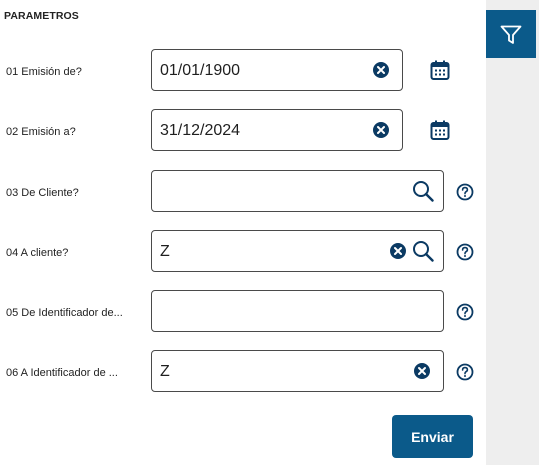  I want to click on page-title: PARAMETROS, so click(41, 16).